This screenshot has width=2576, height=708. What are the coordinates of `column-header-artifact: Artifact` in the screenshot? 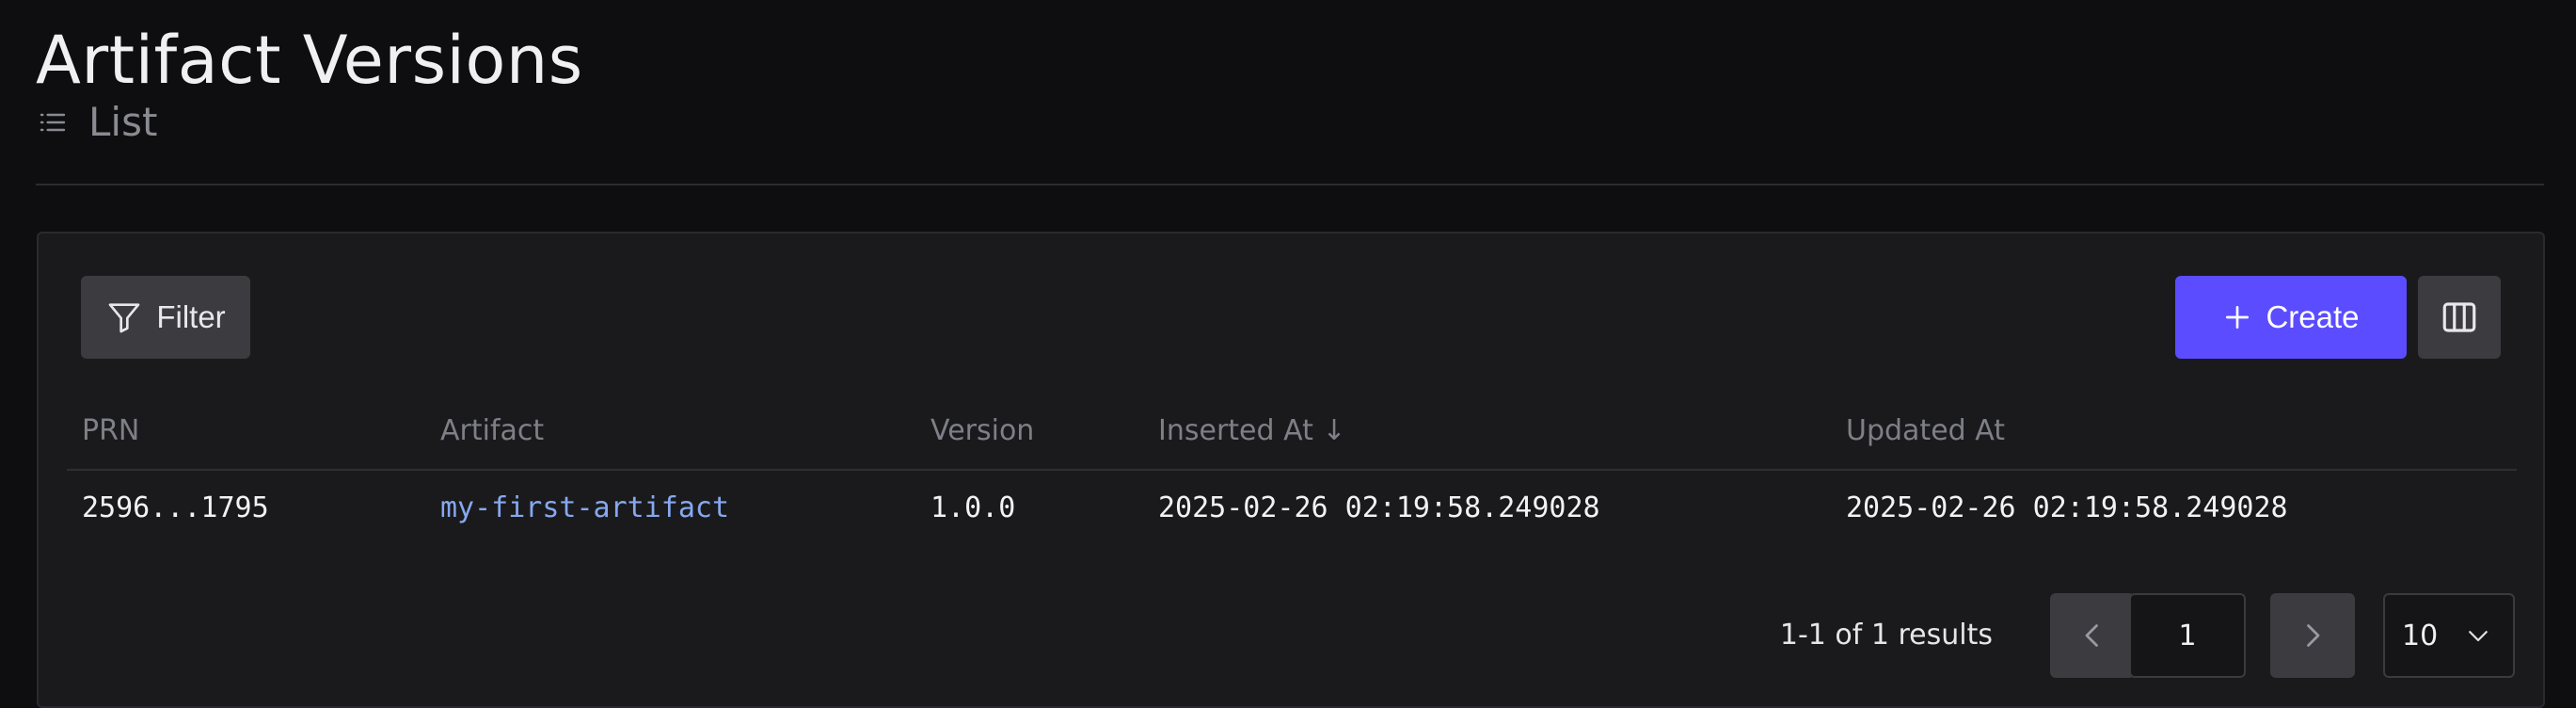 It's located at (492, 432).